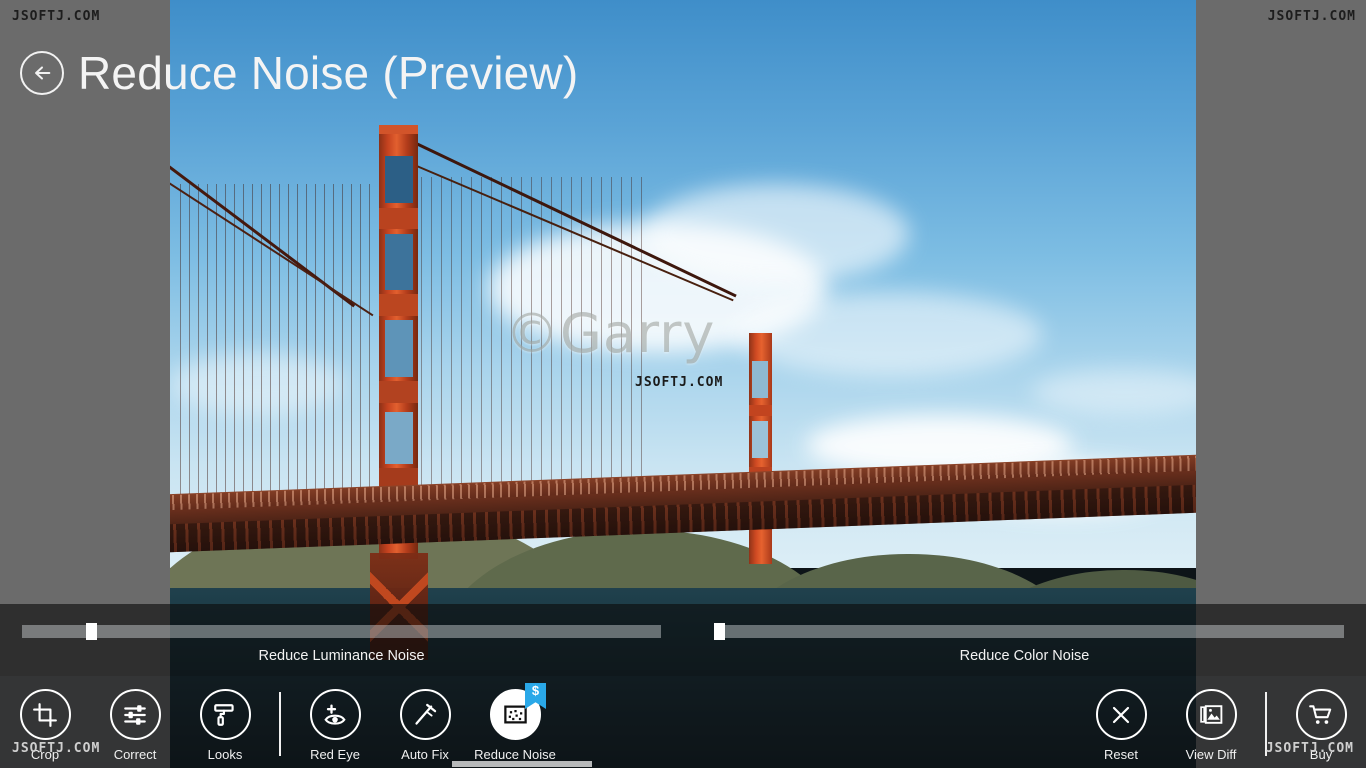  I want to click on magic-wand-icon-ring, so click(425, 714).